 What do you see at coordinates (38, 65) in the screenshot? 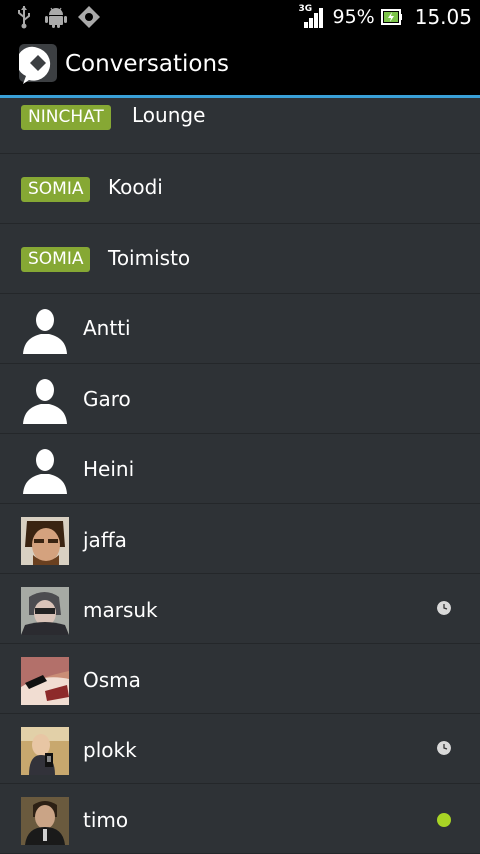
I see `ninchat-app-icon` at bounding box center [38, 65].